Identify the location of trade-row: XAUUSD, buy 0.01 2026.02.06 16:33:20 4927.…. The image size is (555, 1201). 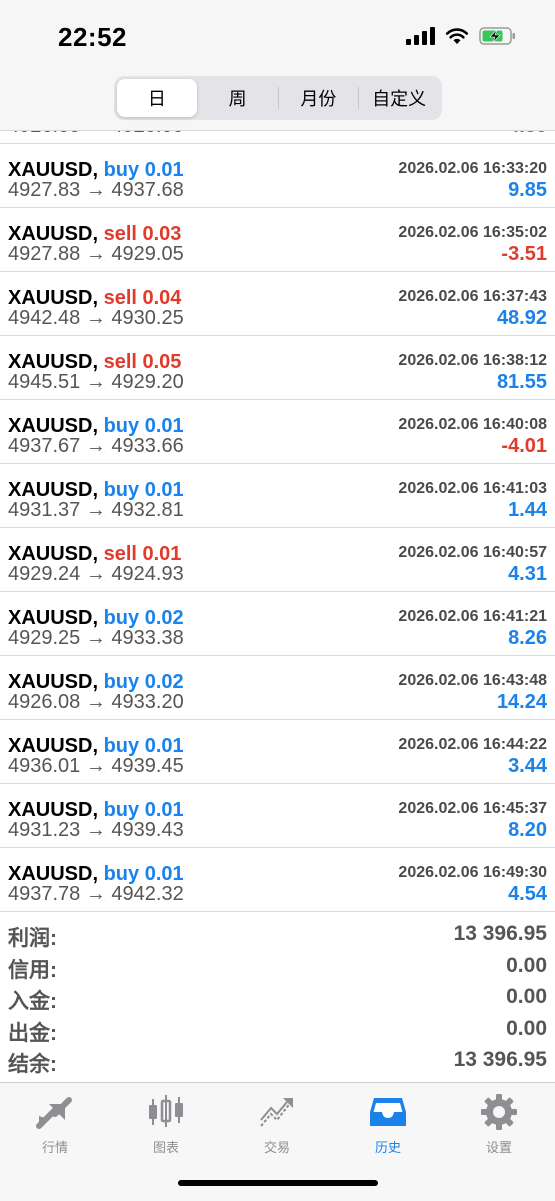
(277, 176).